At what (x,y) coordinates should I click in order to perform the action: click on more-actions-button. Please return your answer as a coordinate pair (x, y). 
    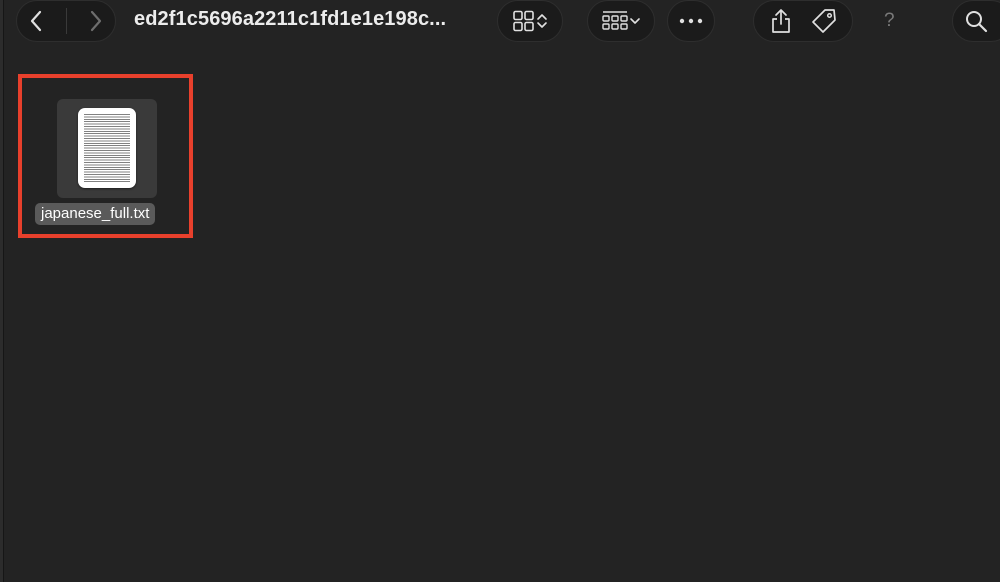
    Looking at the image, I should click on (691, 21).